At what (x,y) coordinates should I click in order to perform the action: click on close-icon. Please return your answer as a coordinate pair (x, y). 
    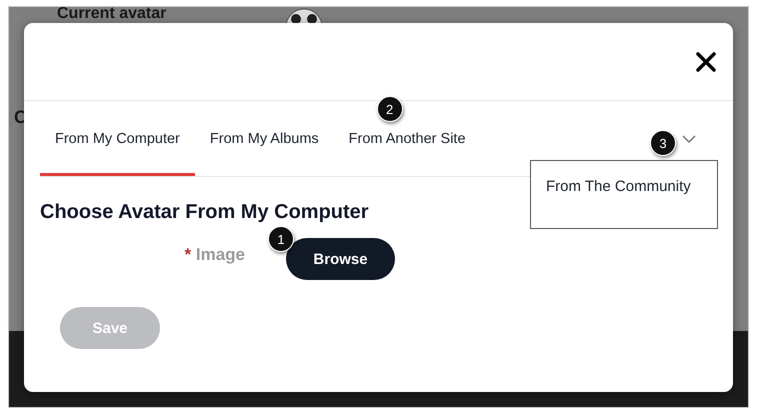
    Looking at the image, I should click on (706, 61).